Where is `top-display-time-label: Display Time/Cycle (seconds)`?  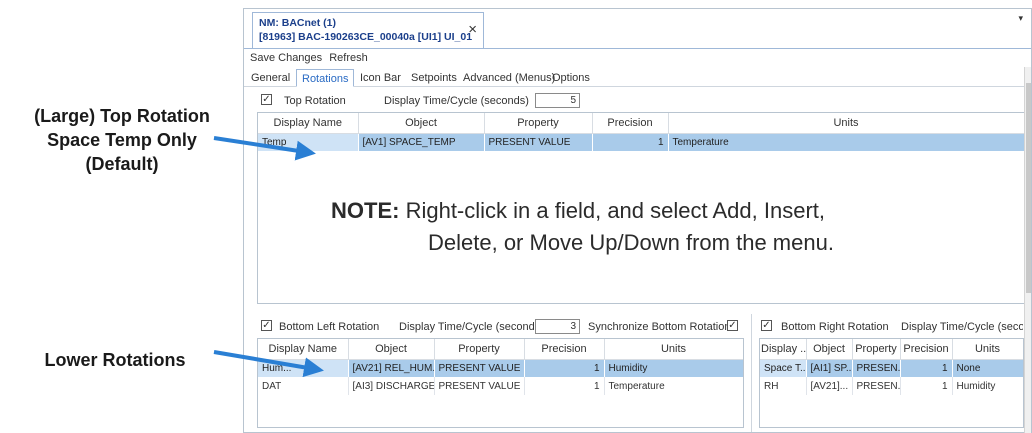 top-display-time-label: Display Time/Cycle (seconds) is located at coordinates (456, 101).